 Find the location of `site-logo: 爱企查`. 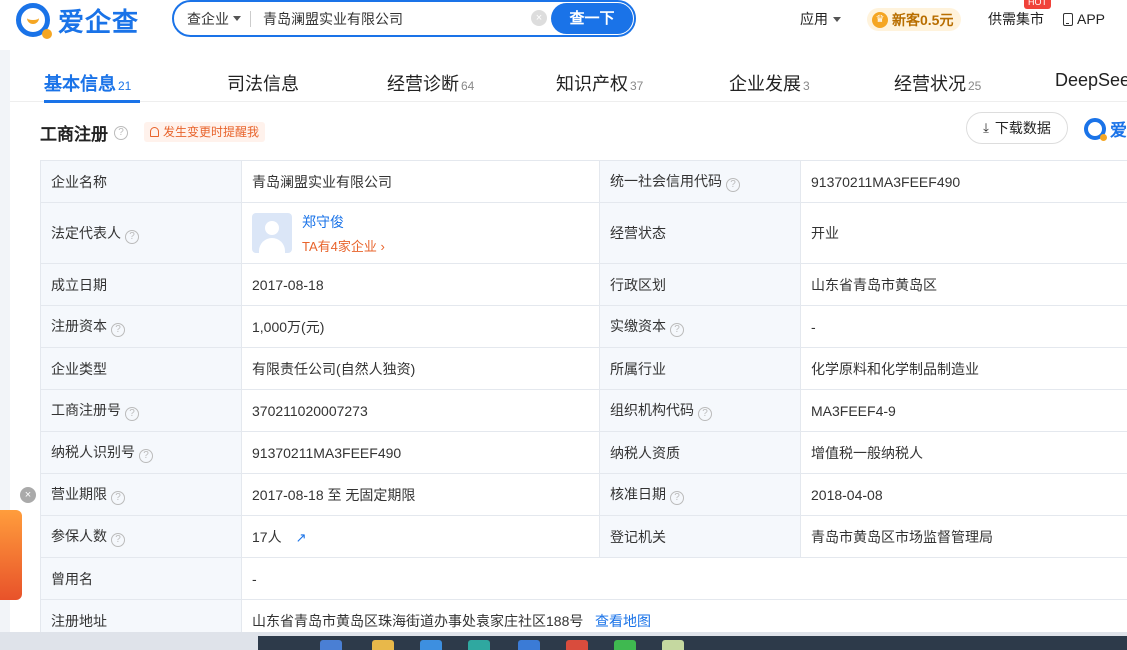

site-logo: 爱企查 is located at coordinates (77, 20).